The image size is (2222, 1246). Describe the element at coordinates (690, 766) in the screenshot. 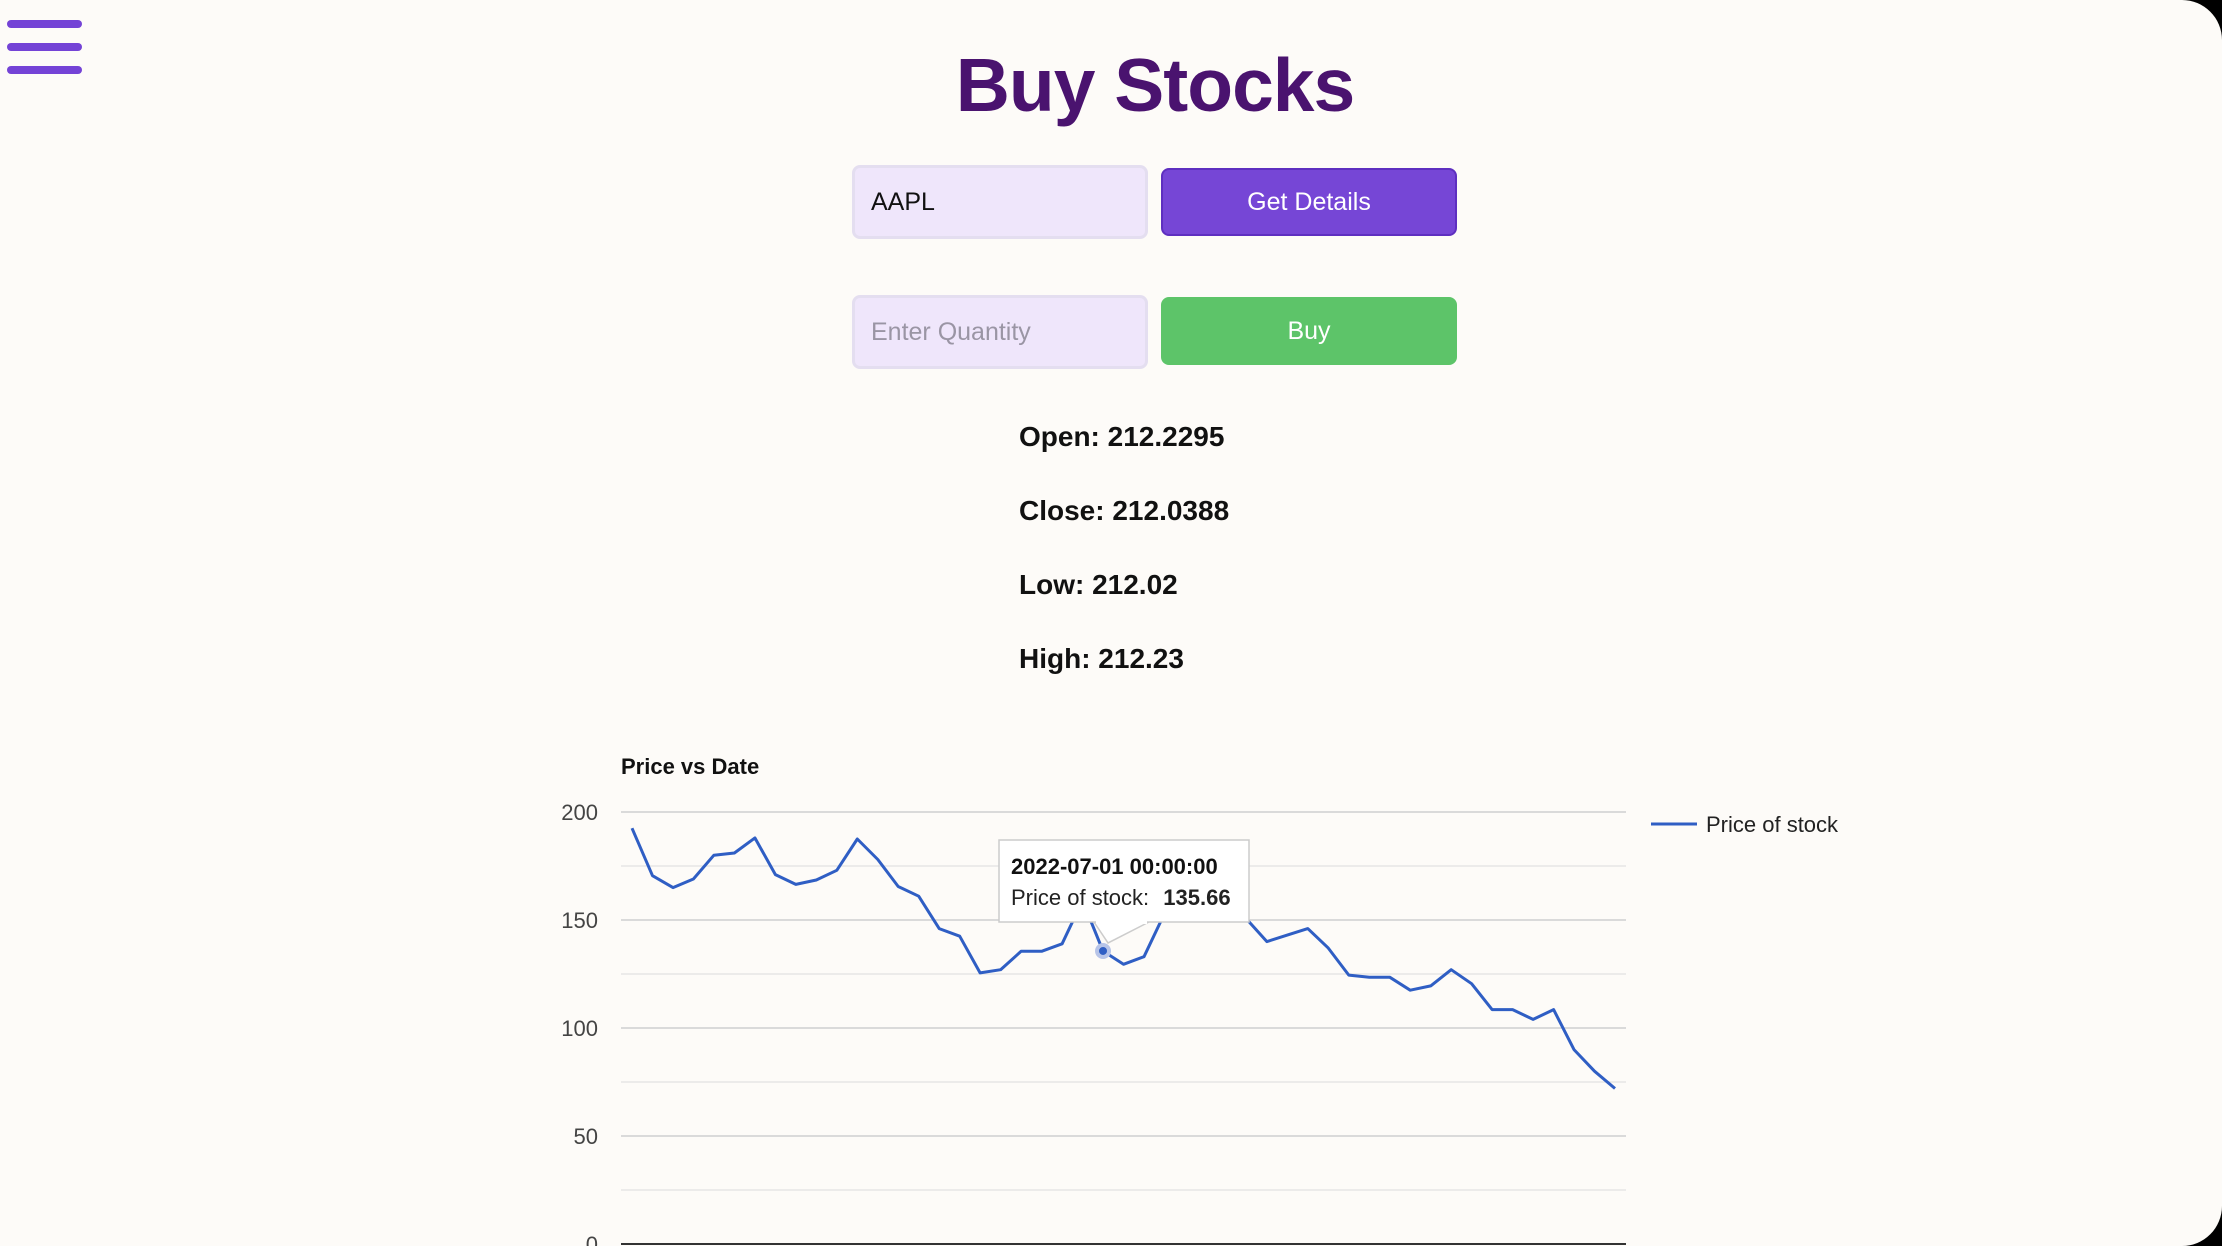

I see `chart-title: Price vs Date` at that location.